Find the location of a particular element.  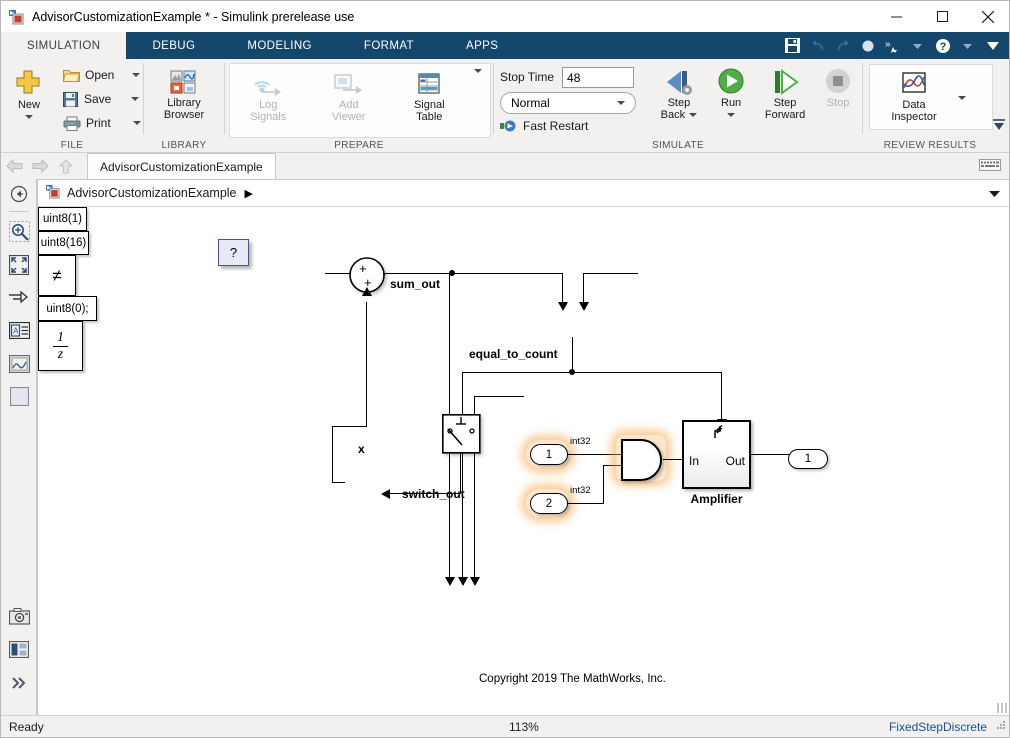

document-tab: AdvisorCustomizationExample is located at coordinates (181, 166).